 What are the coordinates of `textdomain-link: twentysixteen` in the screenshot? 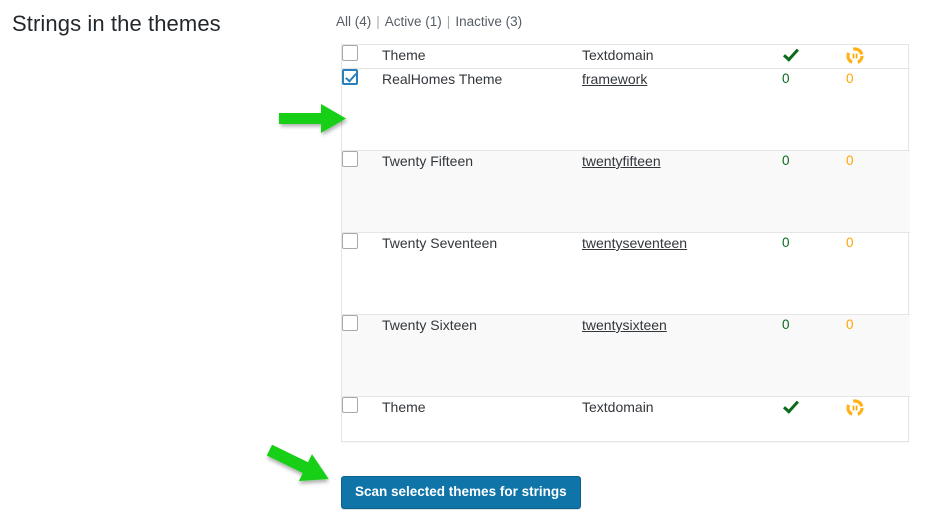 It's located at (624, 325).